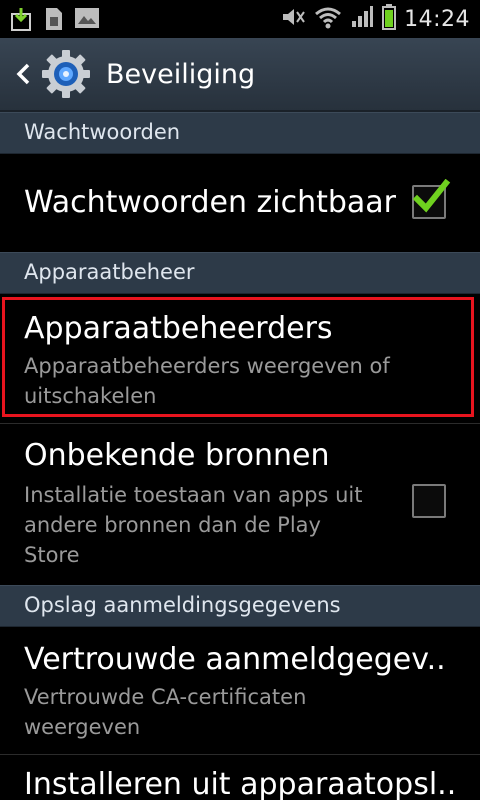 The height and width of the screenshot is (800, 480). I want to click on setting-title: Onbekende bronnen, so click(177, 455).